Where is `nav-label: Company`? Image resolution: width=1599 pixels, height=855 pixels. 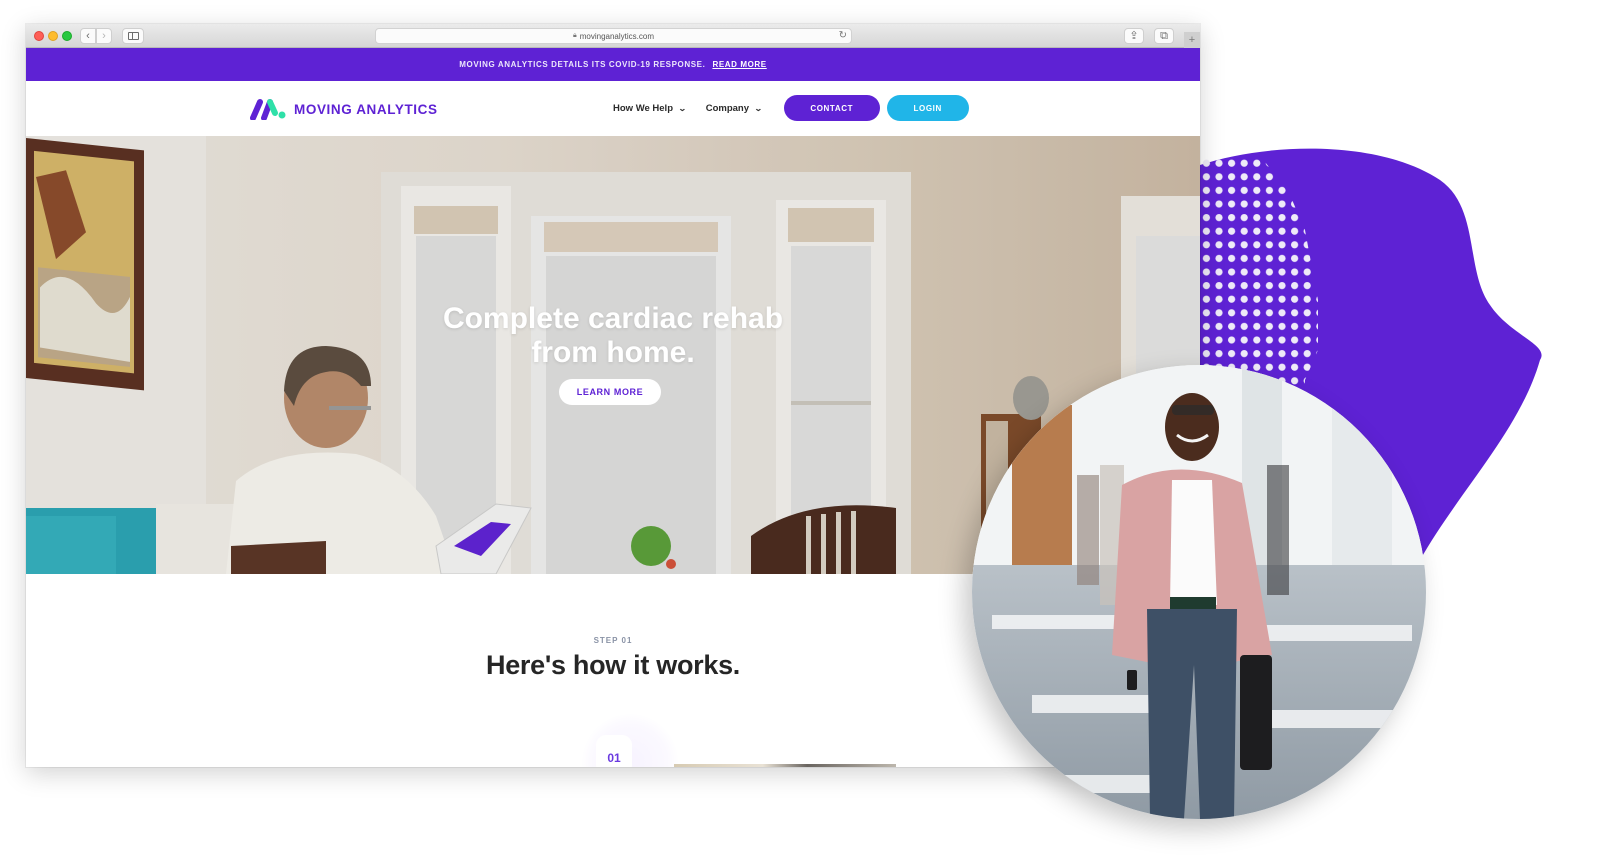
nav-label: Company is located at coordinates (727, 108).